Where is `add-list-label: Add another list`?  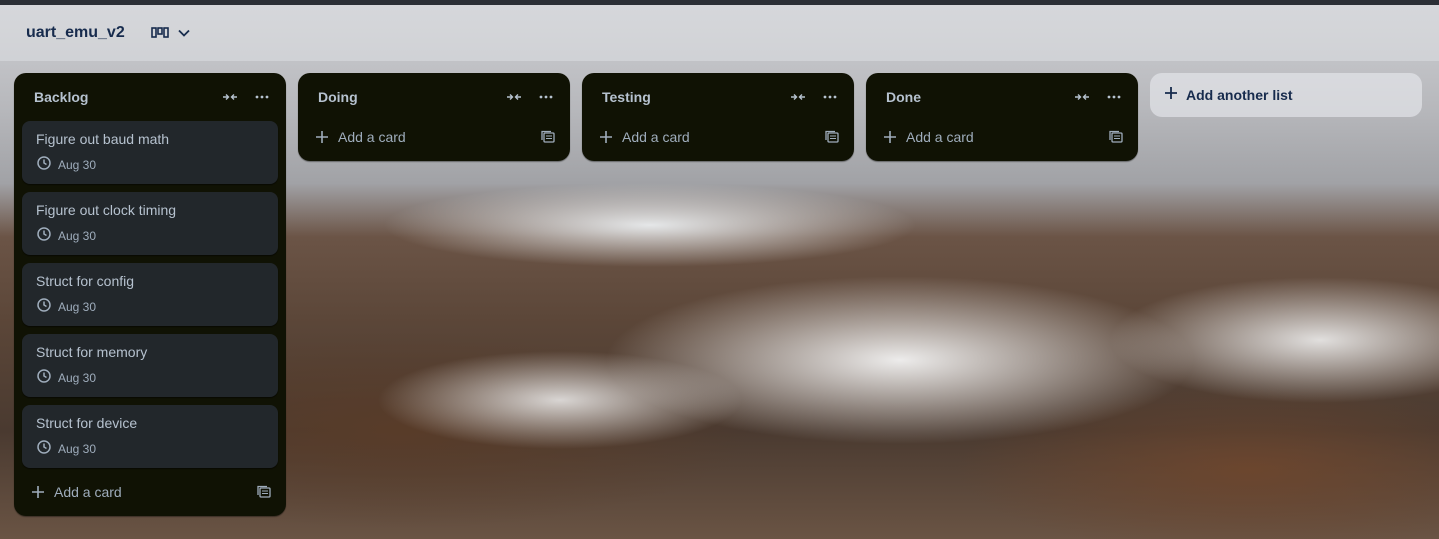 add-list-label: Add another list is located at coordinates (1239, 95).